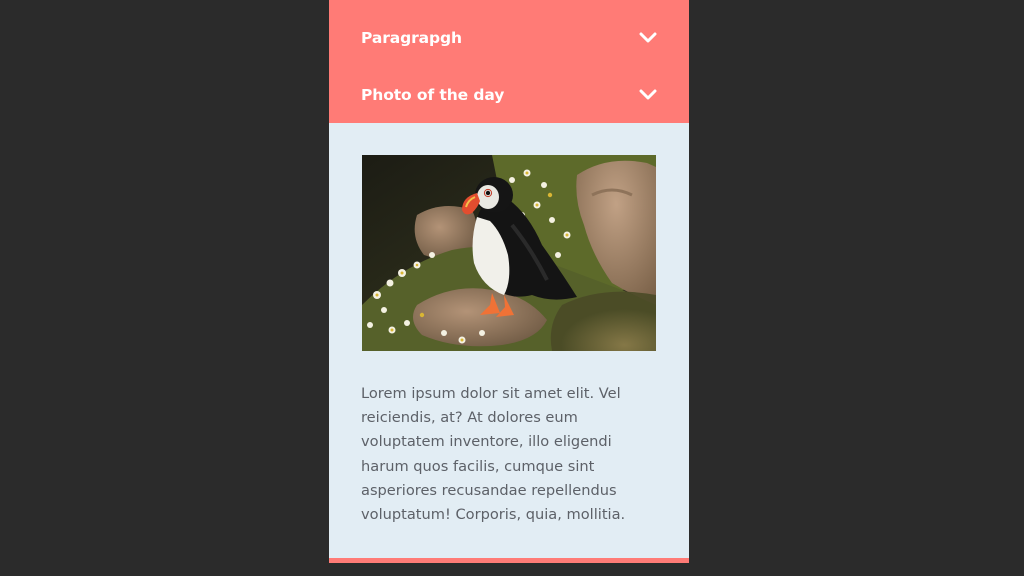 The height and width of the screenshot is (576, 1024). I want to click on page-background-bottom, so click(509, 569).